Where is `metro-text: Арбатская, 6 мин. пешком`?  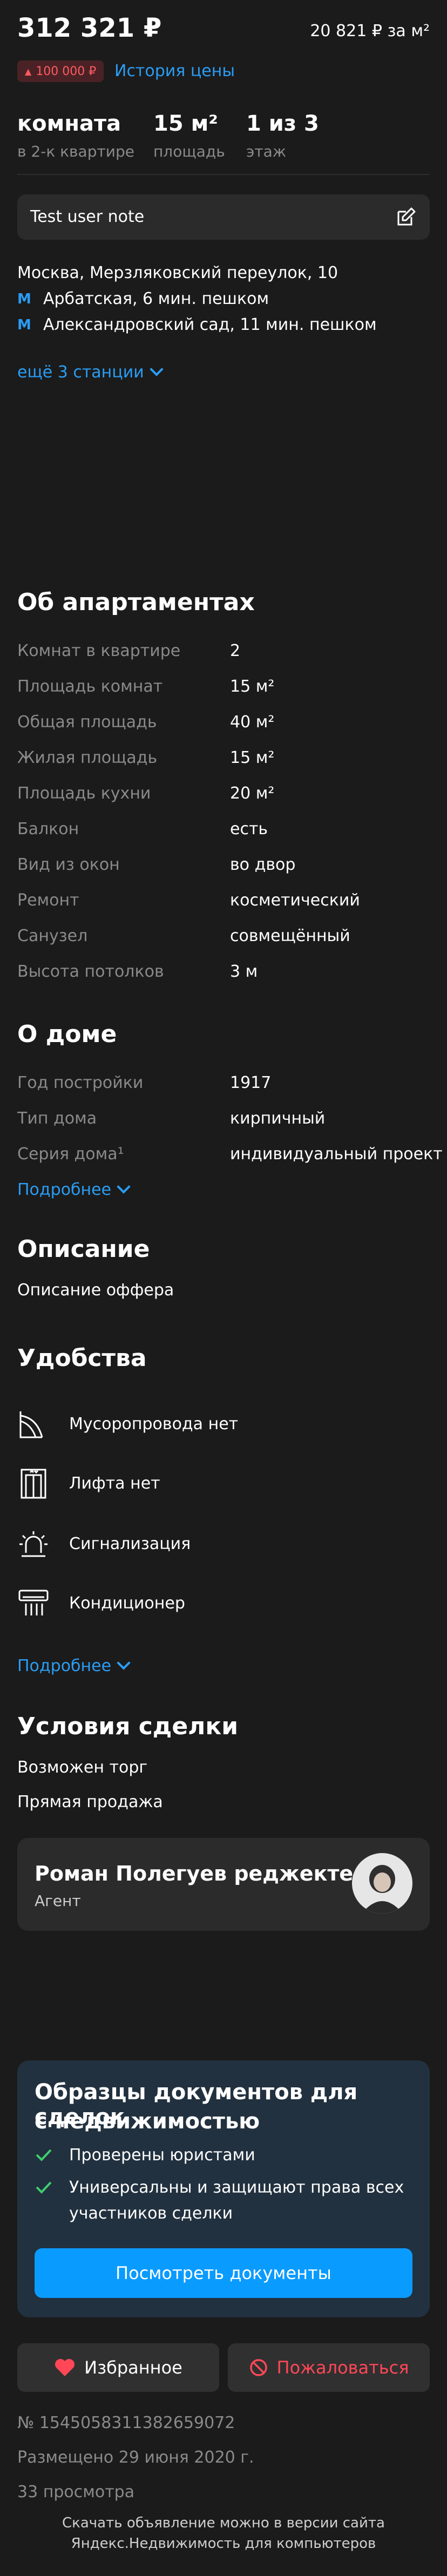 metro-text: Арбатская, 6 мин. пешком is located at coordinates (156, 298).